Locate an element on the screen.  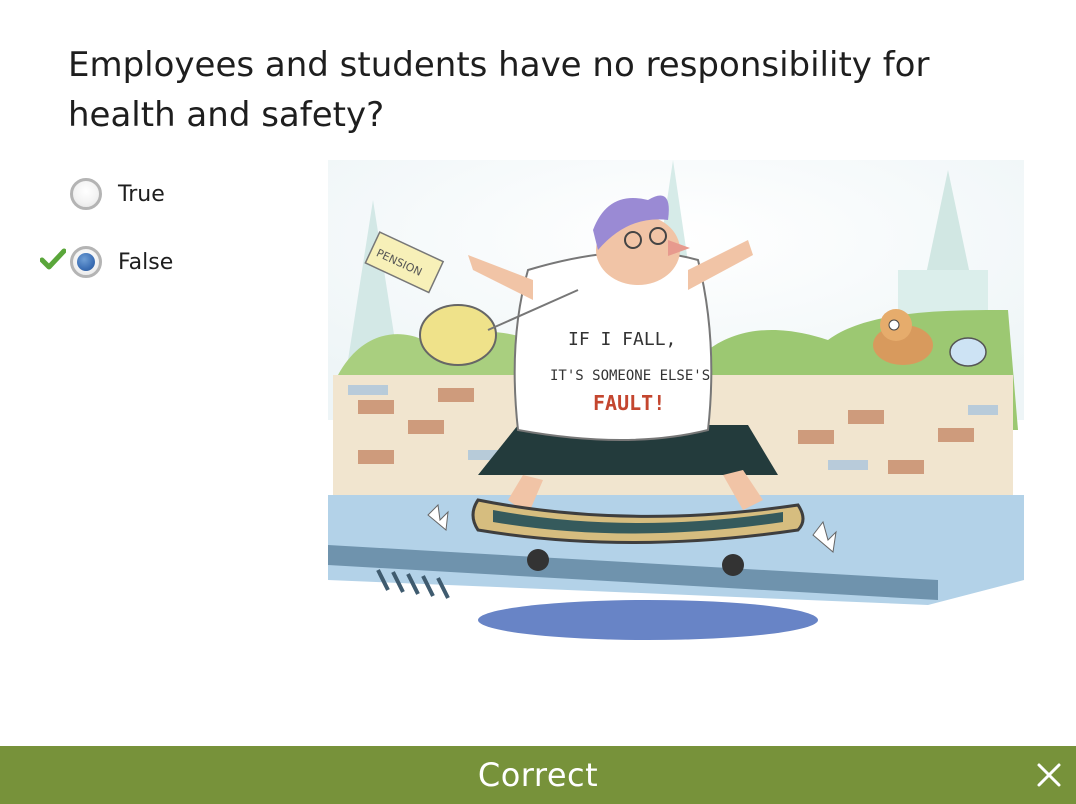
option-false: False is located at coordinates (121, 262).